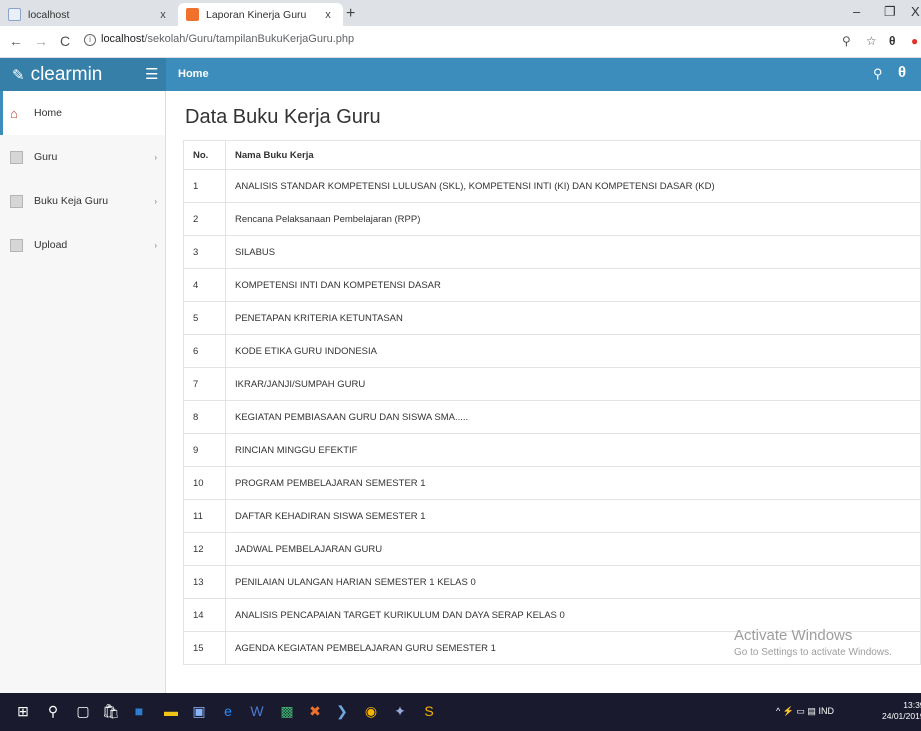  Describe the element at coordinates (260, 14) in the screenshot. I see `tab-laporan-kinerja-guru: Laporan Kinerja Guru x` at that location.